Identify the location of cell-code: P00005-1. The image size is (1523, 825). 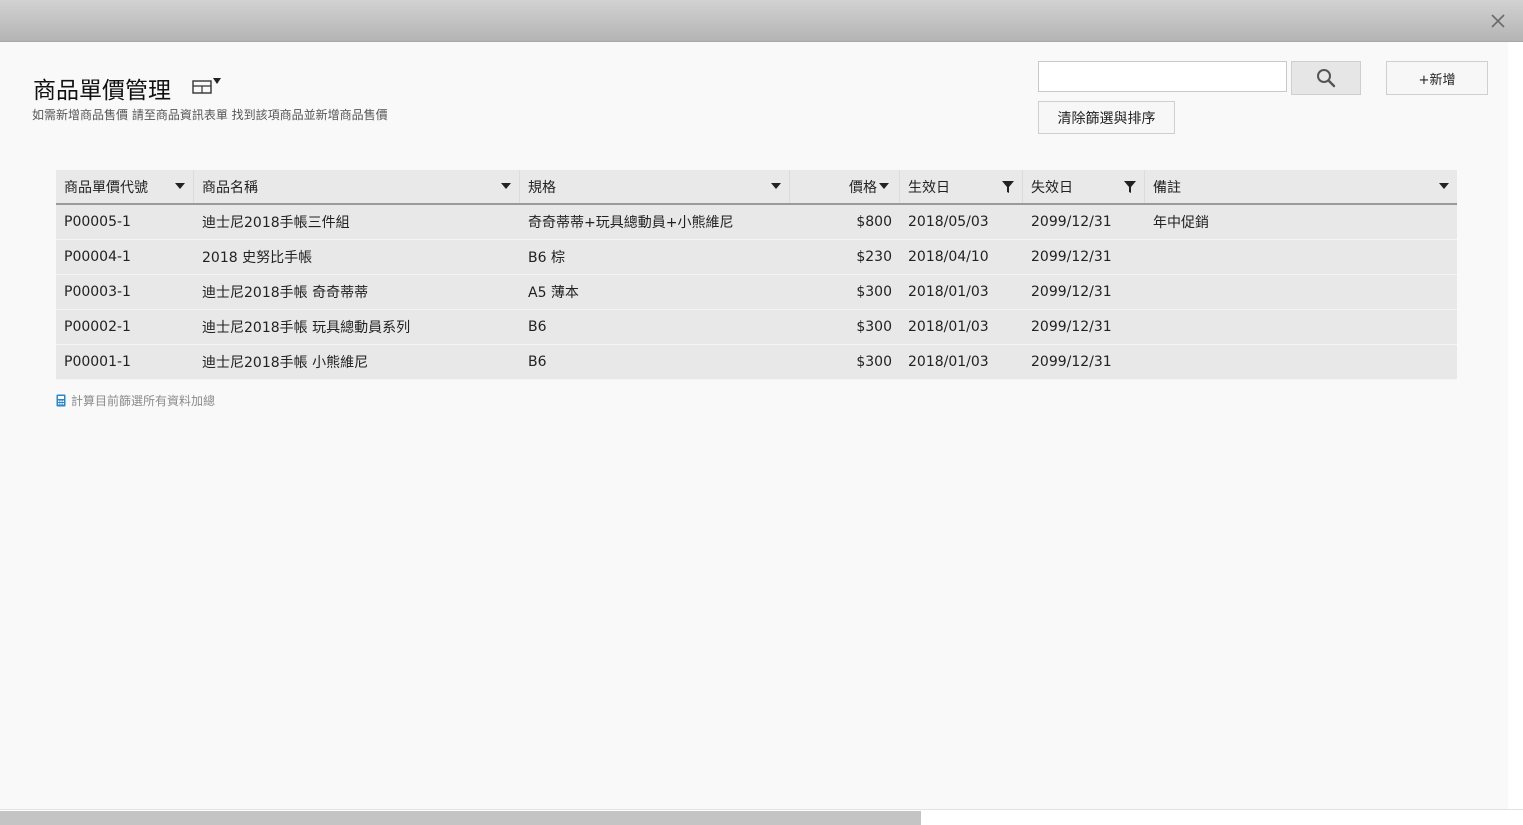
(97, 222).